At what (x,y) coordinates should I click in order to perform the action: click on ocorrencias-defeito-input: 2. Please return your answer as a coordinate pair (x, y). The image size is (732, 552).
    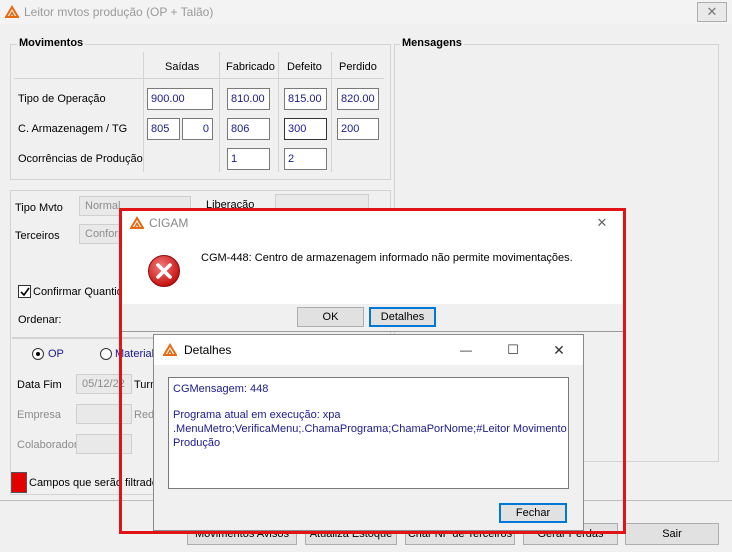
    Looking at the image, I should click on (305, 159).